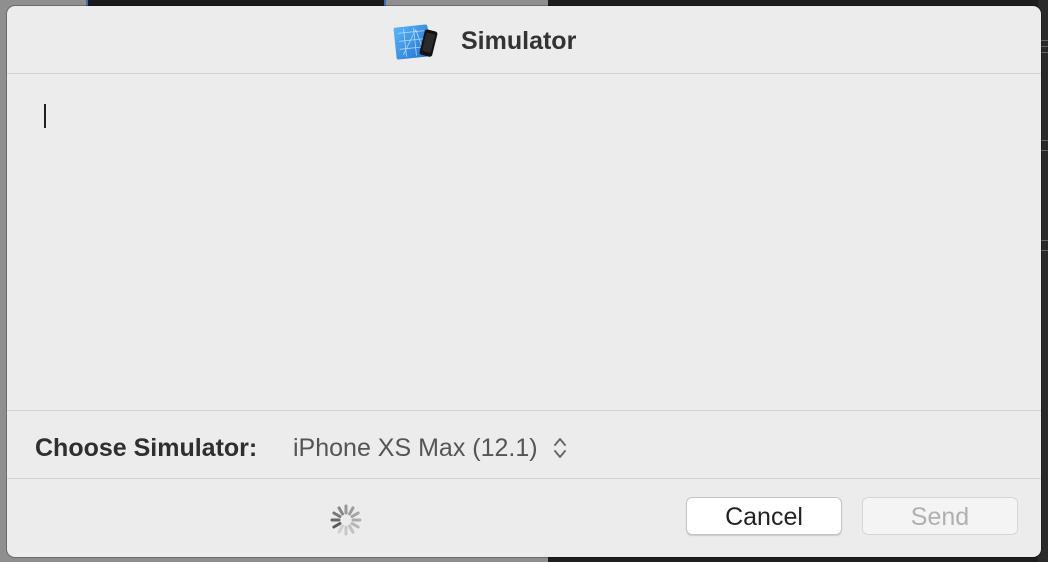 The width and height of the screenshot is (1048, 562). What do you see at coordinates (940, 516) in the screenshot?
I see `send-button: Send` at bounding box center [940, 516].